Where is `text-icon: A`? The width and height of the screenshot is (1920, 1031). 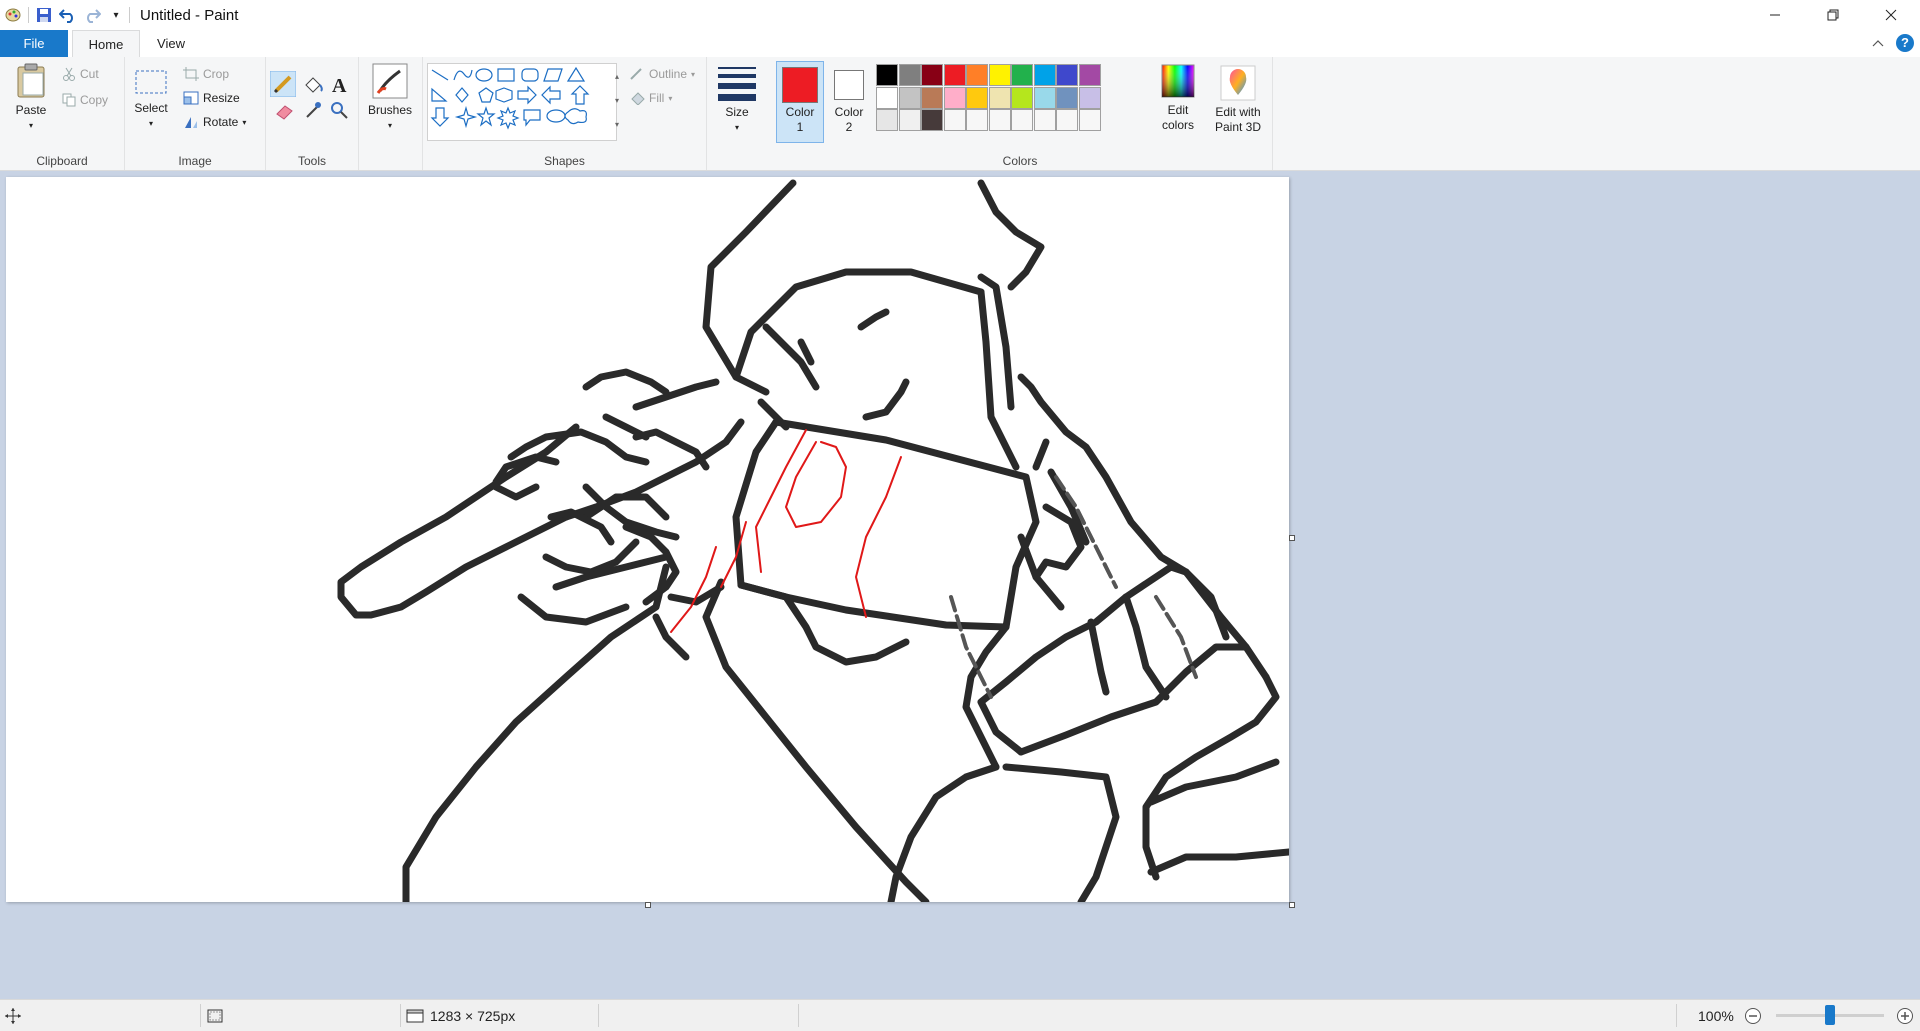
text-icon: A is located at coordinates (339, 84).